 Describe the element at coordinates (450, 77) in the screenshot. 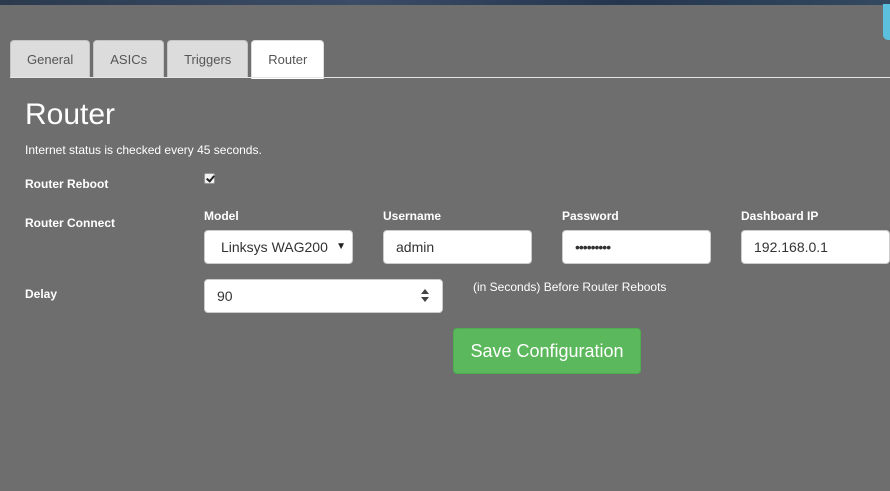

I see `tab-divider` at that location.